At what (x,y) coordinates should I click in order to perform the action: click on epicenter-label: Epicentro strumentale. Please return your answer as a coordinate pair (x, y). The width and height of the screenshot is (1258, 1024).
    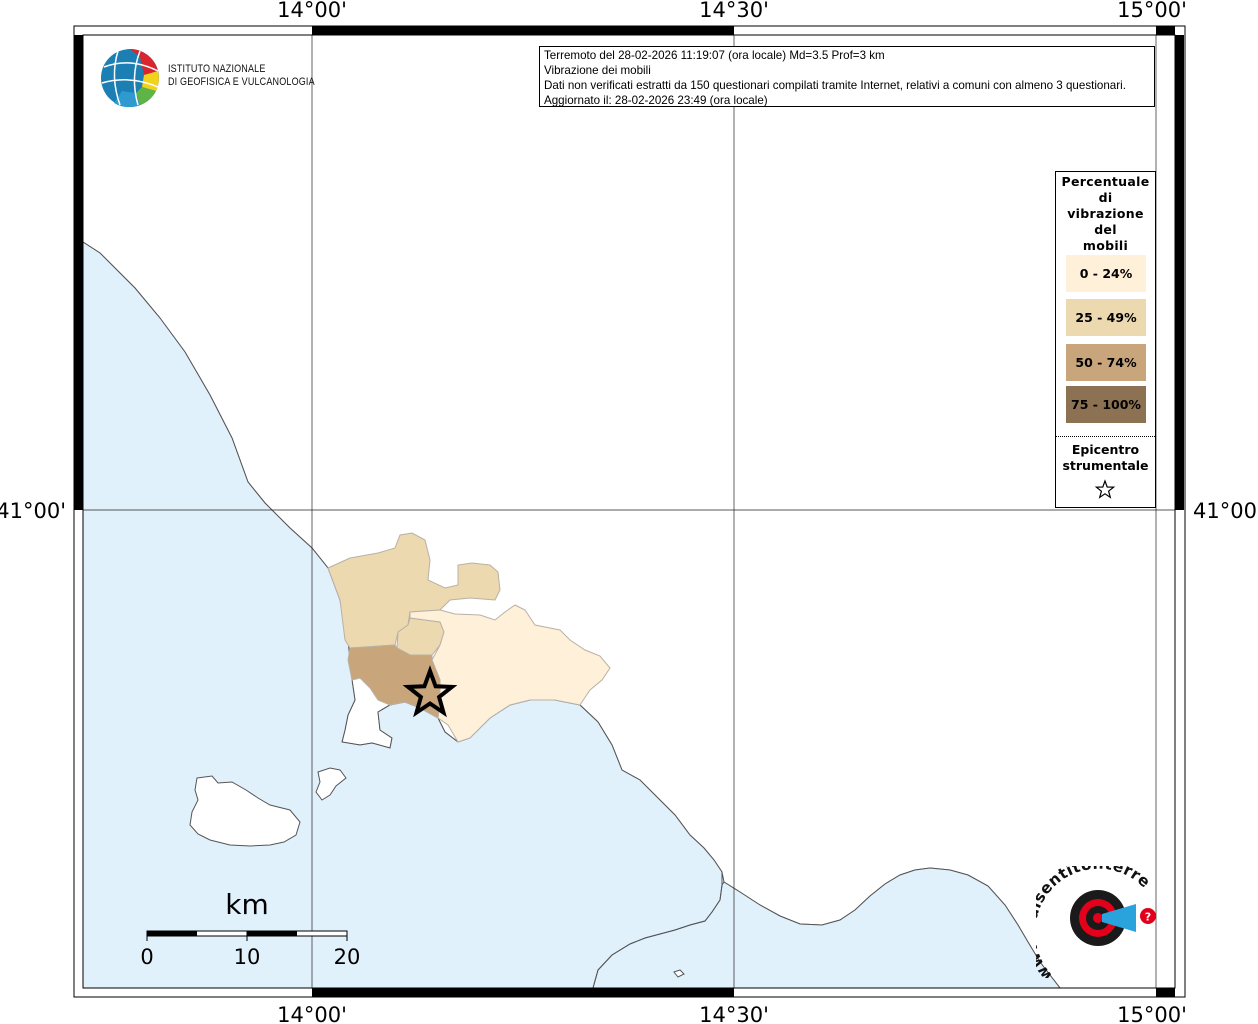
    Looking at the image, I should click on (1105, 457).